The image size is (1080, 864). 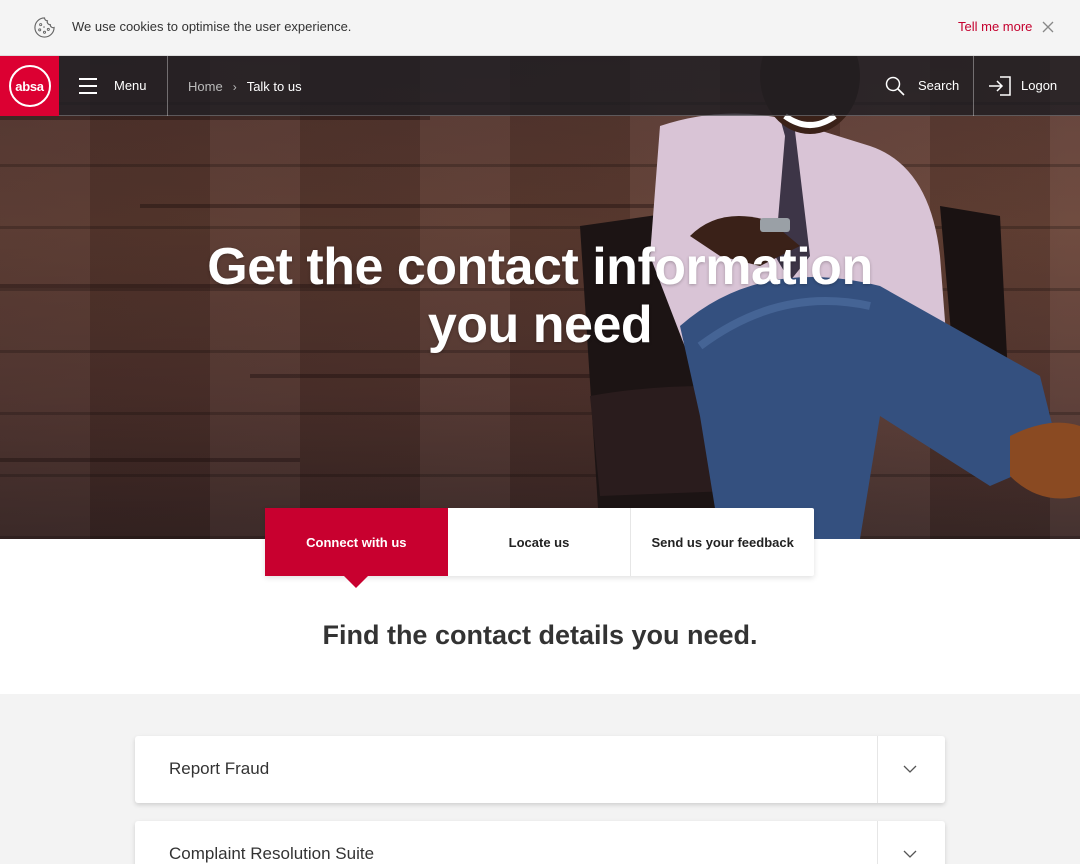 I want to click on logon-button: Logon, so click(x=1027, y=86).